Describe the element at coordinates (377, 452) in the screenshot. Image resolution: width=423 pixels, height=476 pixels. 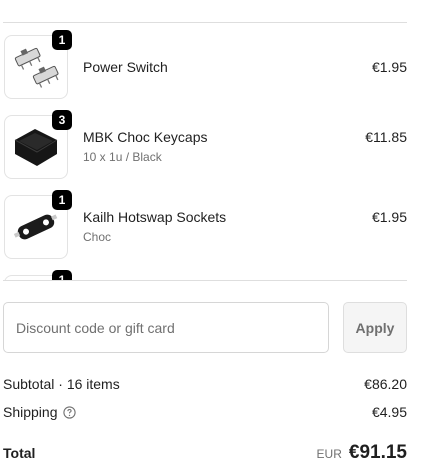
I see `total-value: €91.15` at that location.